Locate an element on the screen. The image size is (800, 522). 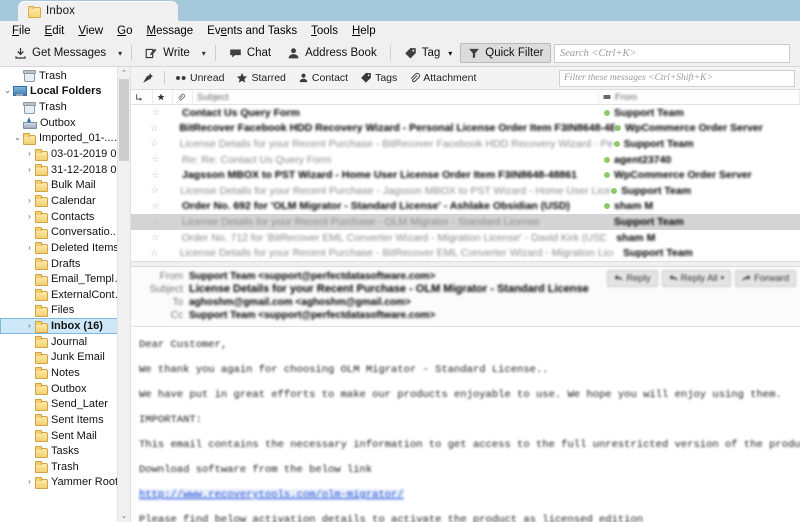
menu-events-and-tasks: Events and Tasks is located at coordinates (252, 31).